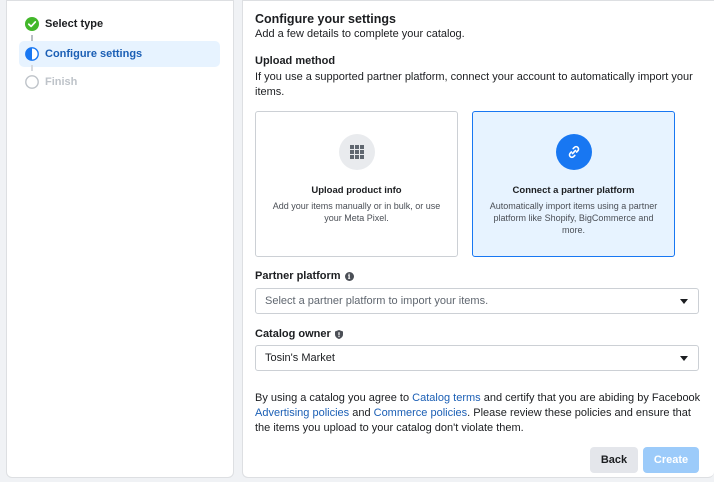 This screenshot has width=714, height=482. I want to click on step-configure-settings: Configure settings, so click(119, 54).